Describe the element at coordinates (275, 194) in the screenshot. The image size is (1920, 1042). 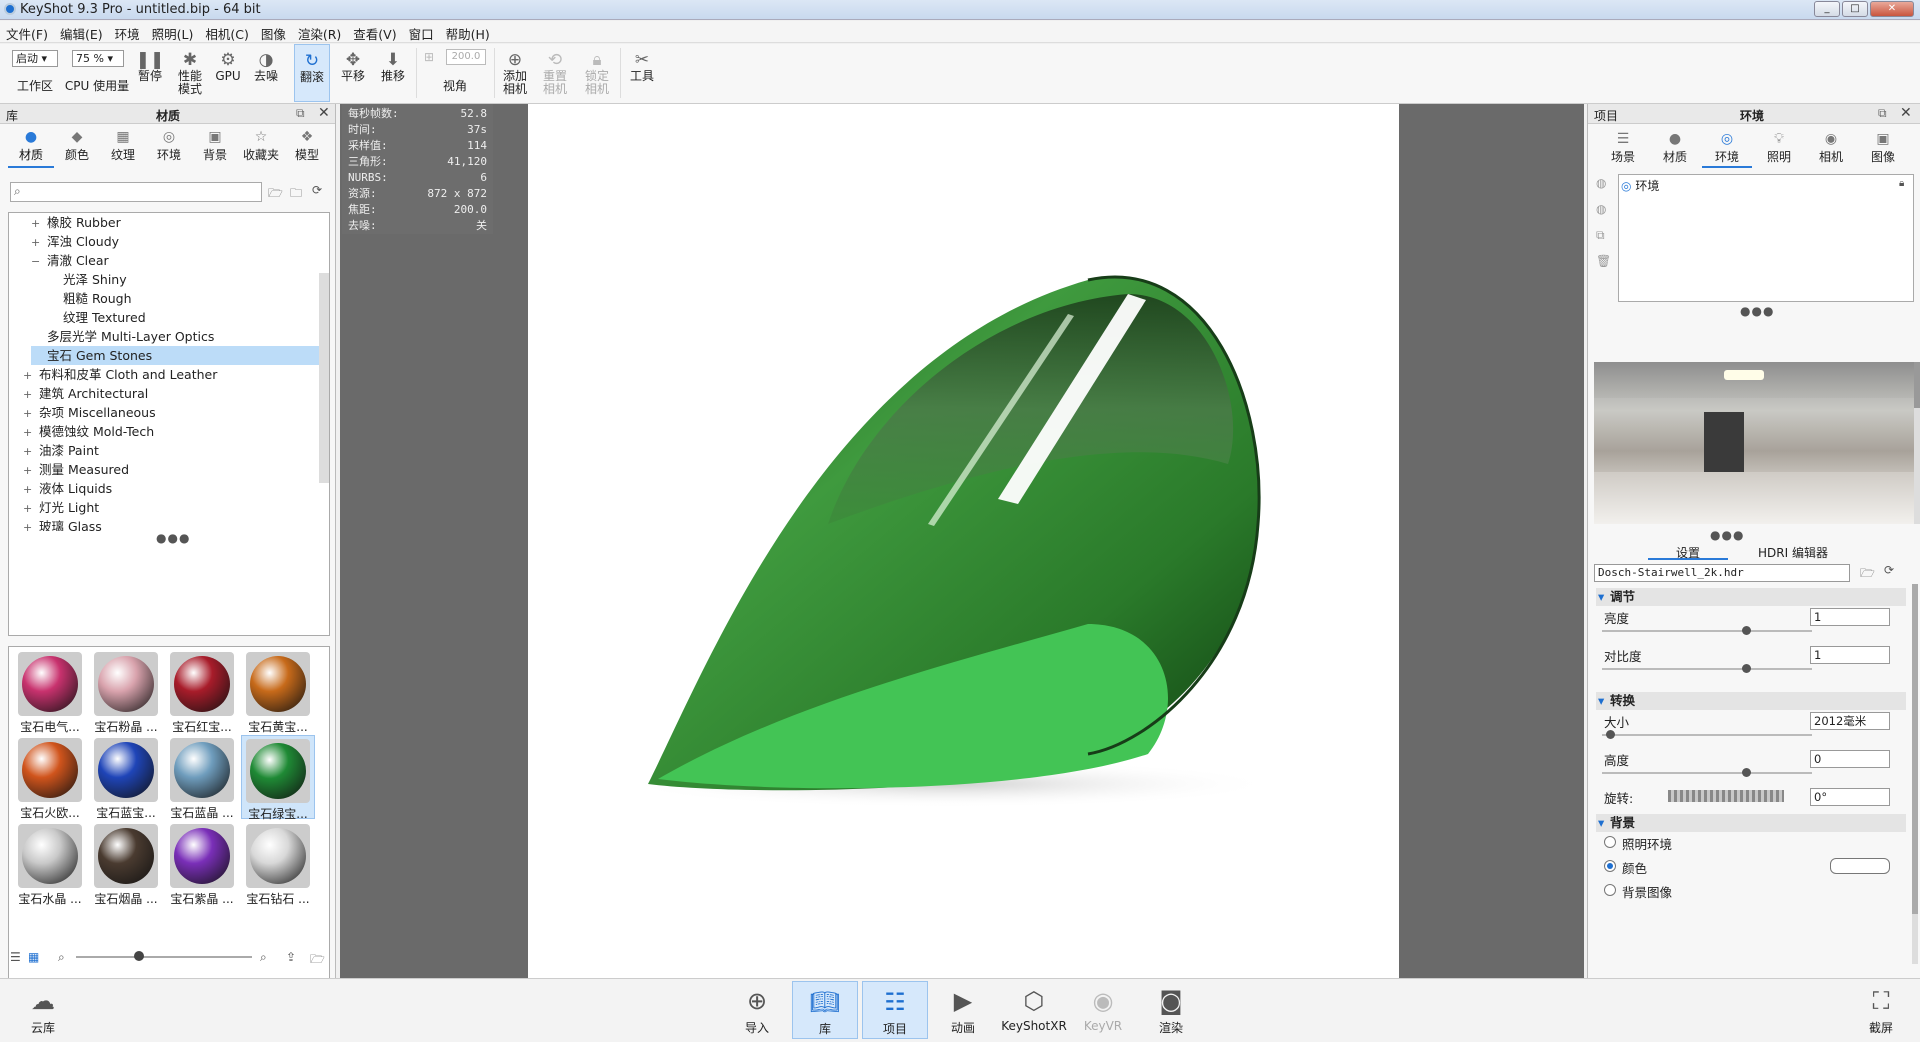
I see `folder-icon: 🗁︎` at that location.